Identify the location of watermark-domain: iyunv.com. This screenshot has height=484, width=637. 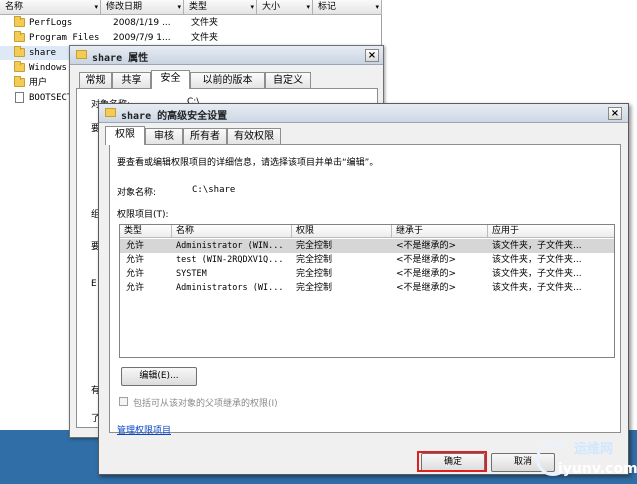
(597, 469).